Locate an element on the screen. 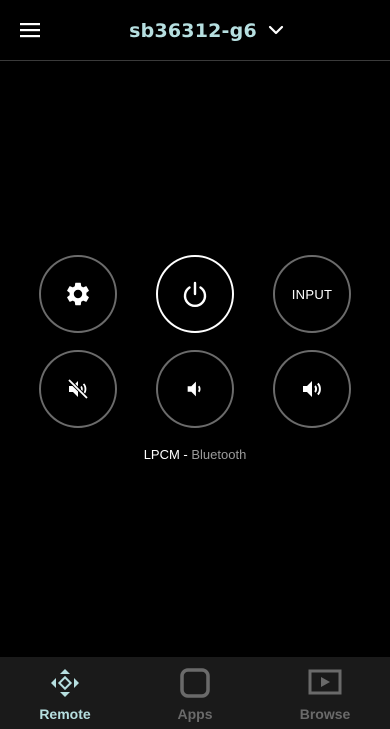  apps-icon is located at coordinates (195, 683).